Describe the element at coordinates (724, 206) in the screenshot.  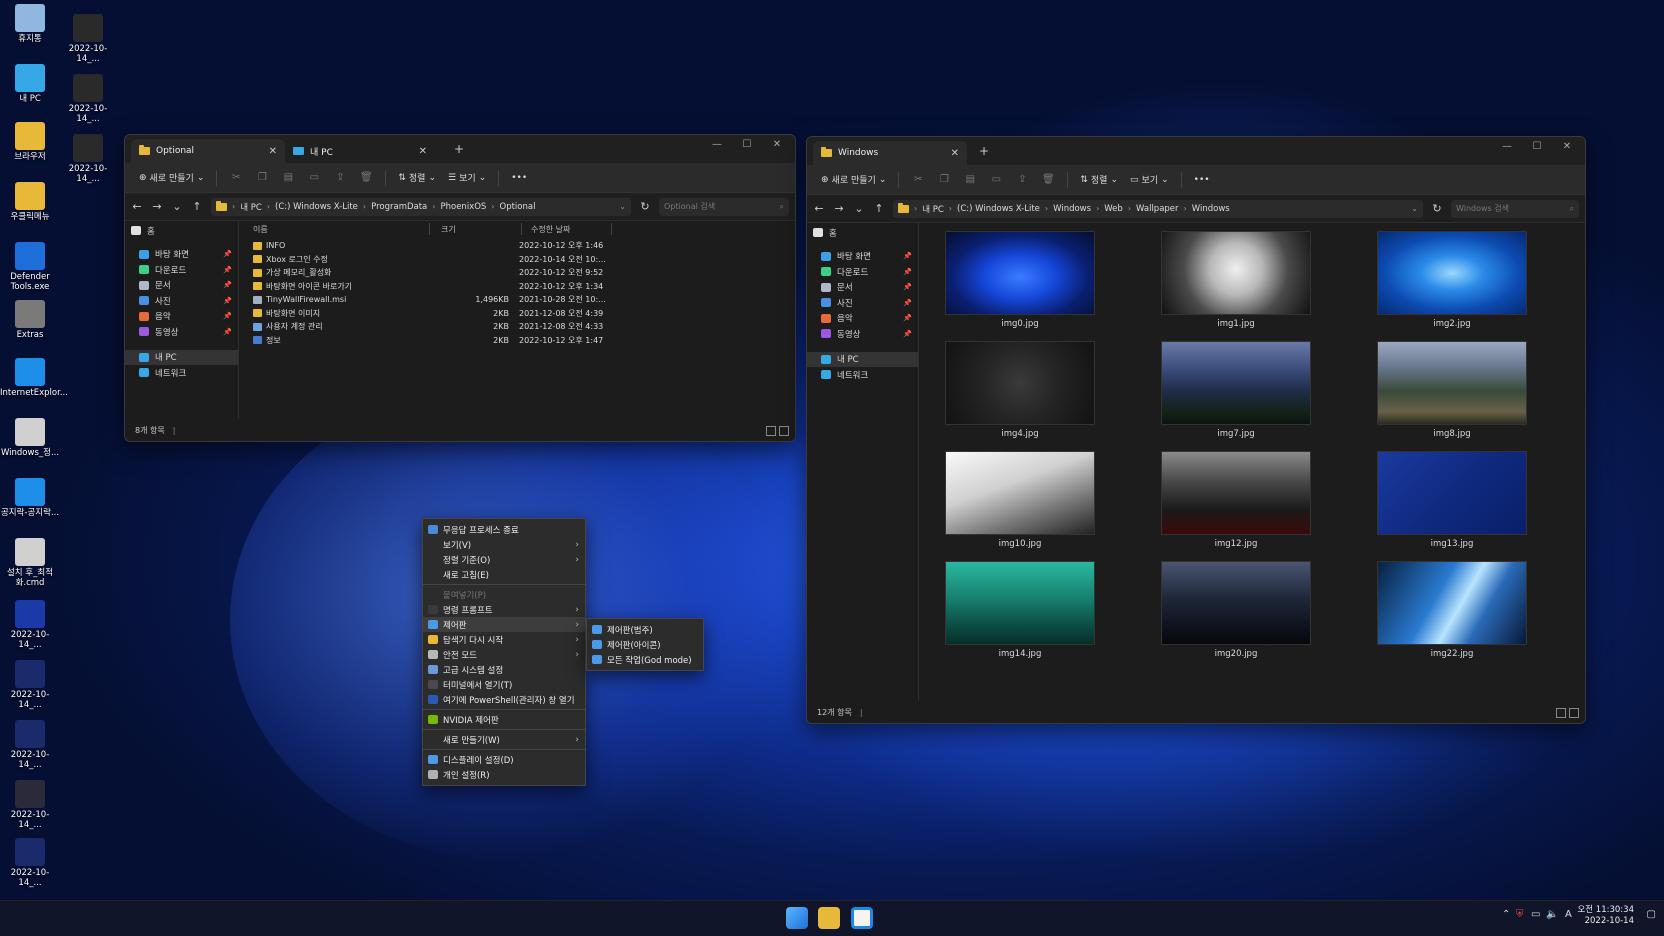
I see `search-input: Optional 검색 ⌕` at that location.